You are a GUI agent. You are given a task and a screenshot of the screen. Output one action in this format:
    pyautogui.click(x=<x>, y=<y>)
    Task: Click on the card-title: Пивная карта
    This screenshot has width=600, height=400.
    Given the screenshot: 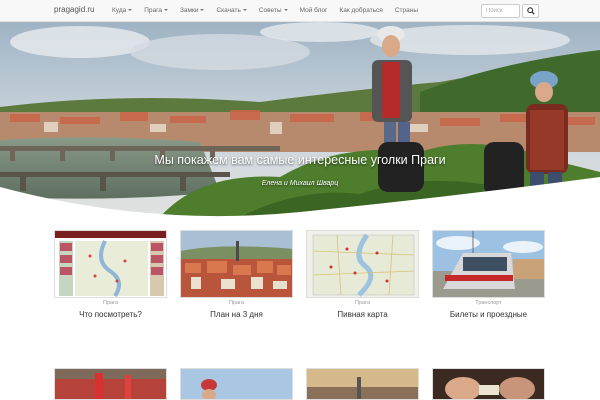 What is the action you would take?
    pyautogui.click(x=362, y=314)
    